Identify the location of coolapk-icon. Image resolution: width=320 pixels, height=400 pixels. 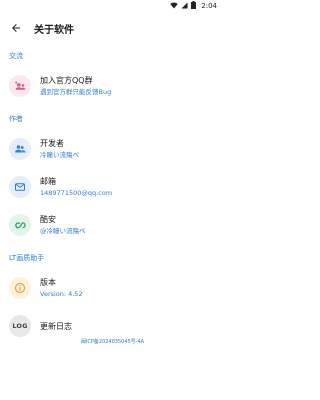
(20, 225).